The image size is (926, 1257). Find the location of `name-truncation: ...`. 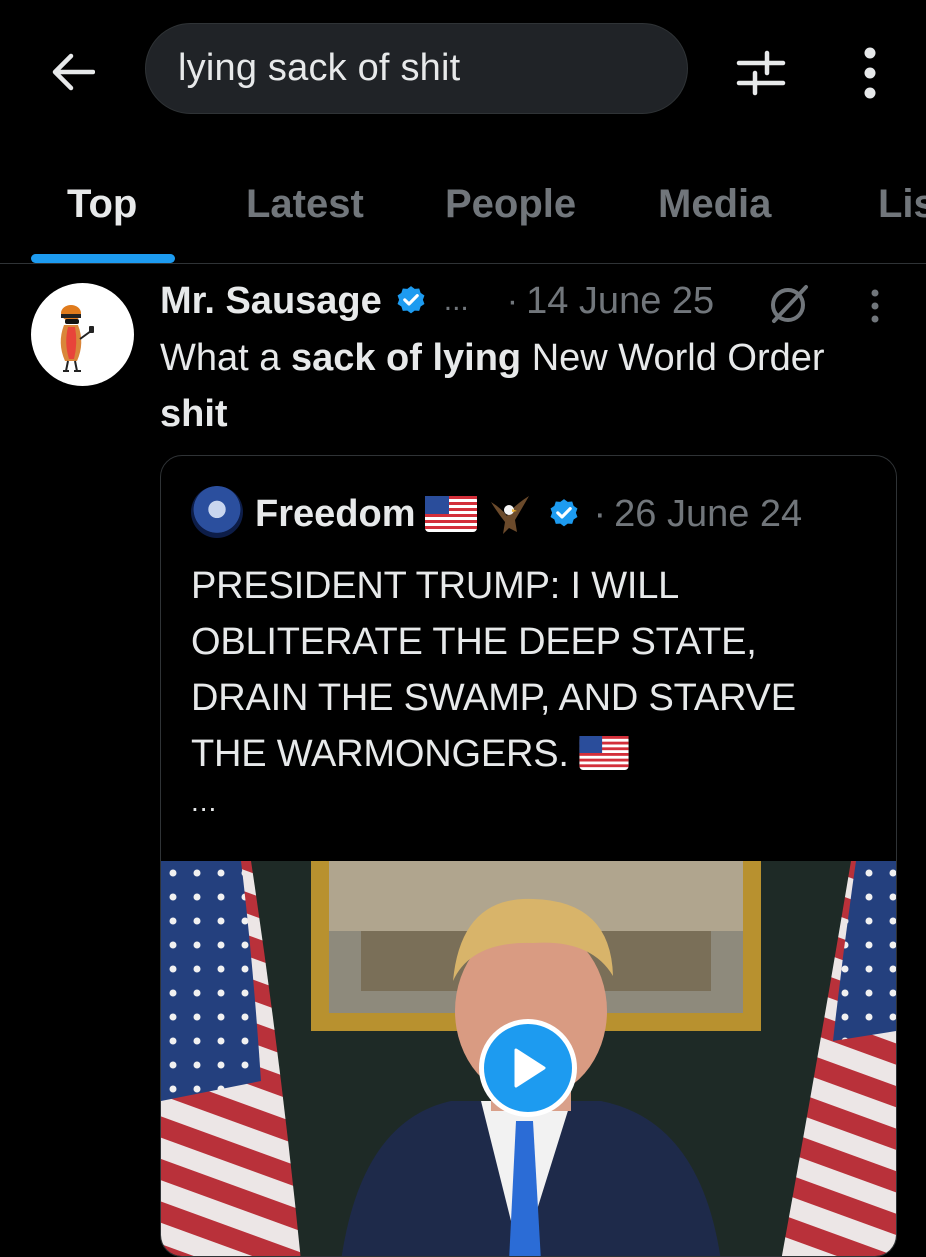

name-truncation: ... is located at coordinates (456, 300).